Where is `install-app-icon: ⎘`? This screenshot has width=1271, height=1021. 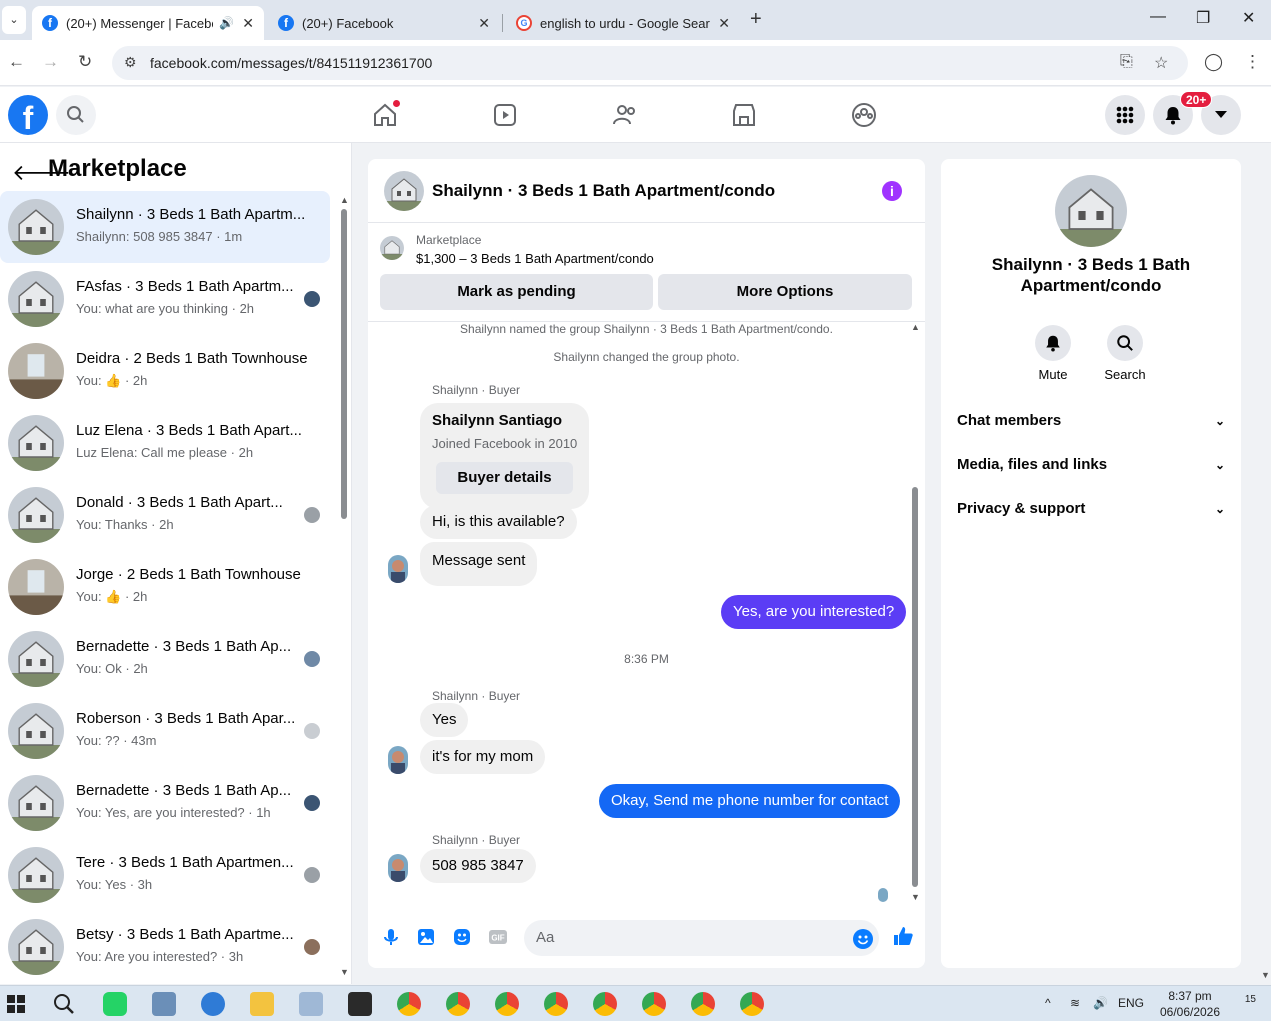 install-app-icon: ⎘ is located at coordinates (1126, 62).